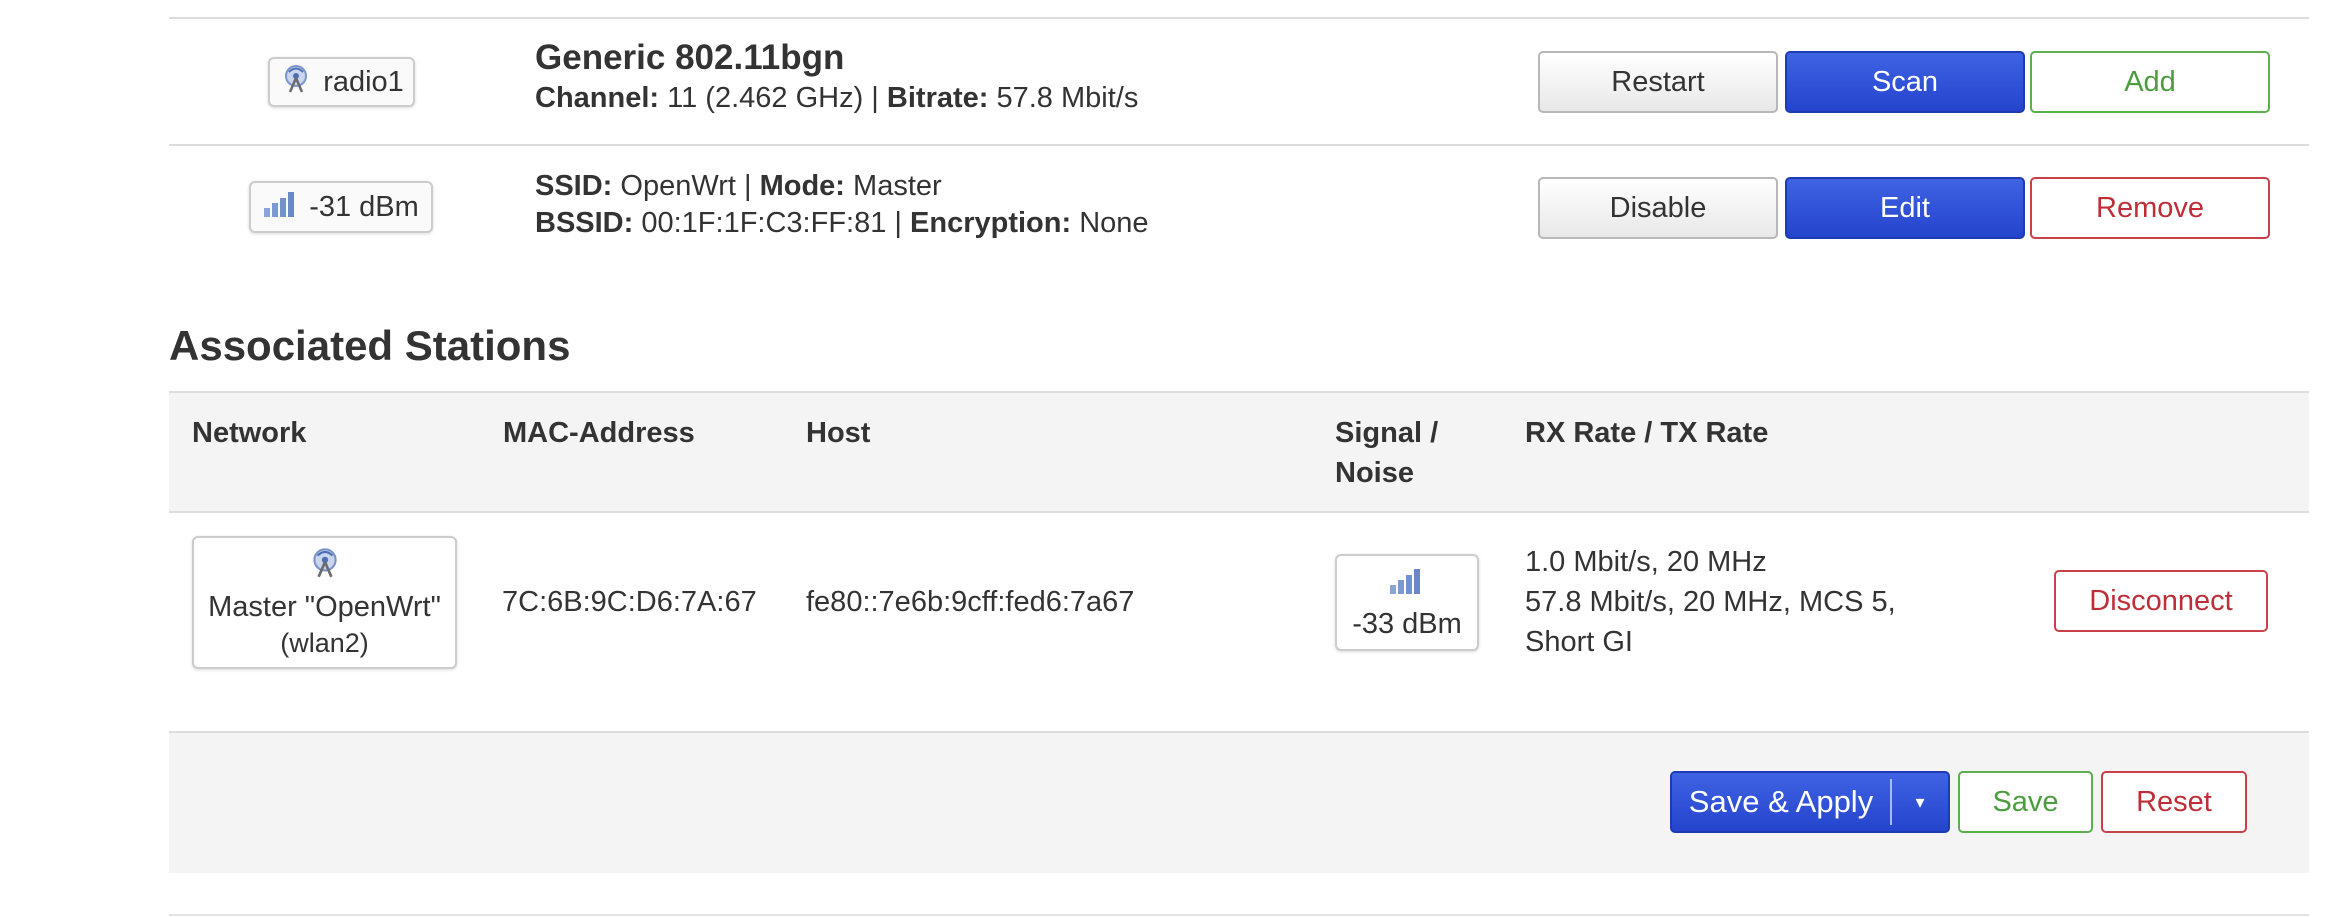 The image size is (2347, 917). I want to click on station-network-badge: Master "OpenWrt" (wlan2), so click(324, 602).